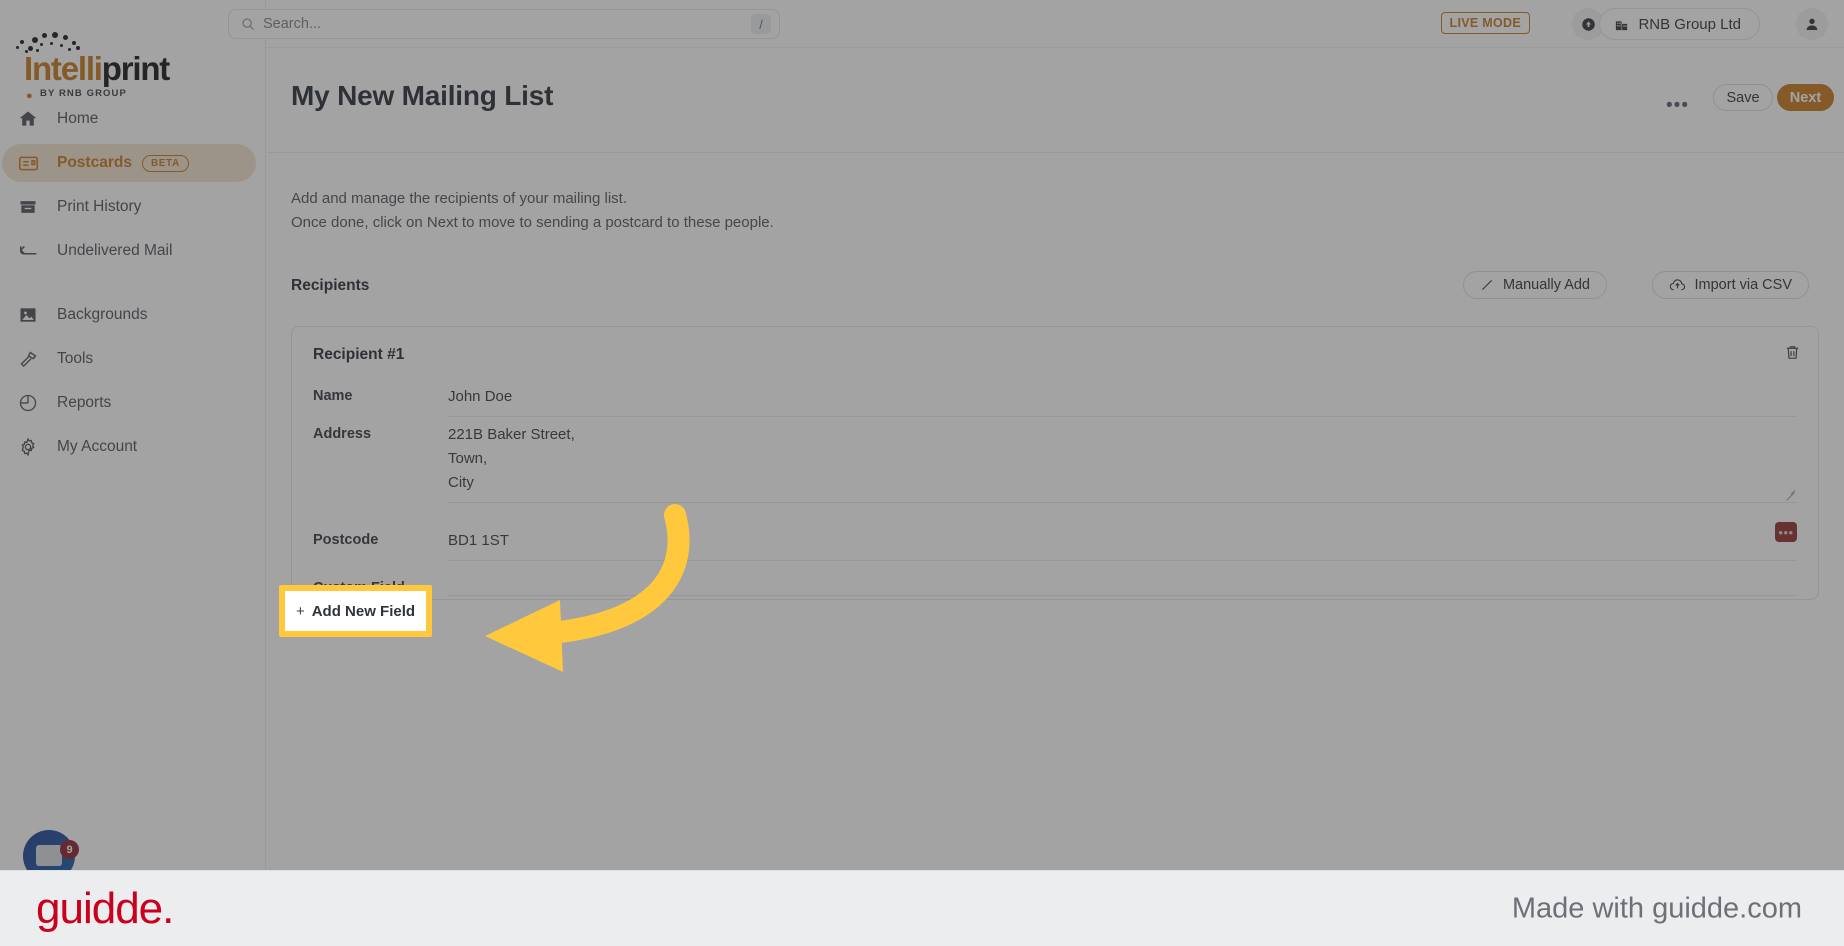 This screenshot has height=946, width=1844. I want to click on archive-icon, so click(31, 207).